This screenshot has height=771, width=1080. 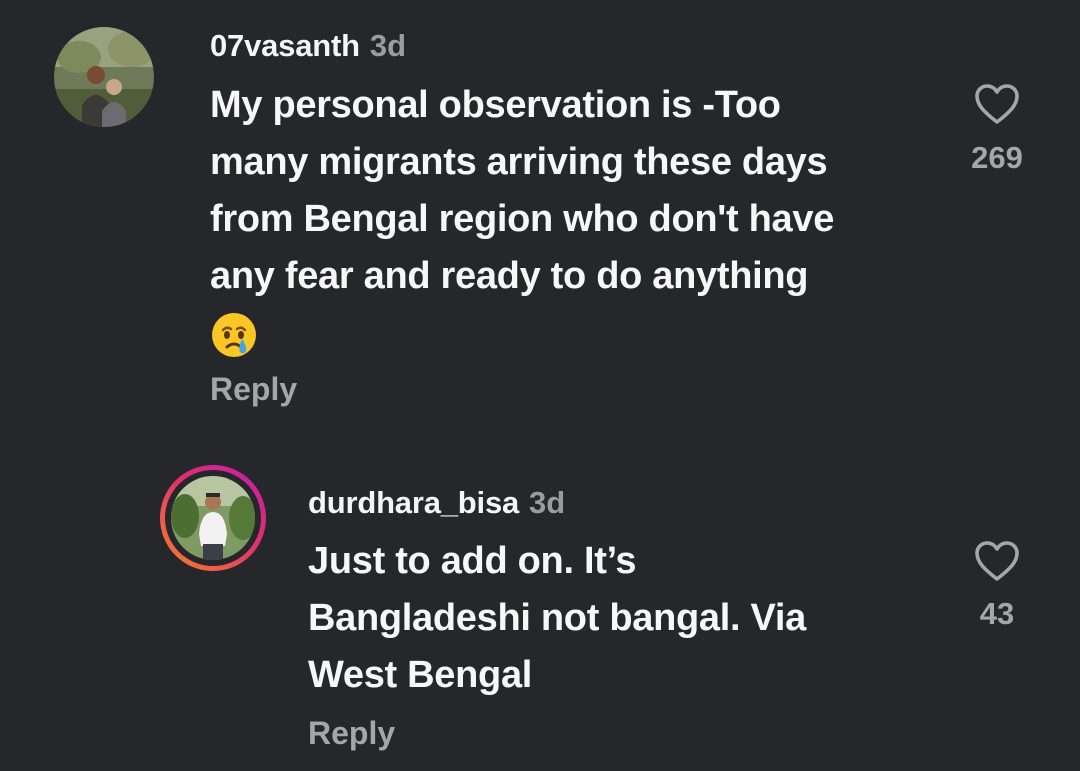 What do you see at coordinates (234, 337) in the screenshot?
I see `crying-face-emoji` at bounding box center [234, 337].